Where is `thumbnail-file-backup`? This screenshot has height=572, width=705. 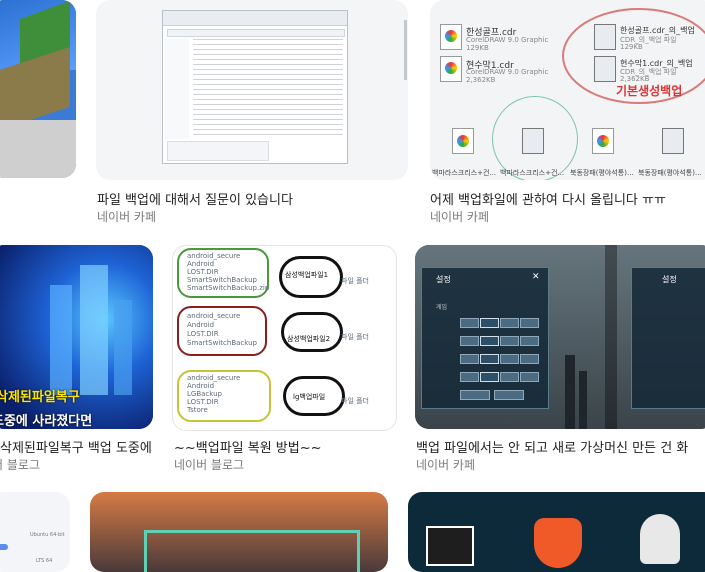 thumbnail-file-backup is located at coordinates (252, 90).